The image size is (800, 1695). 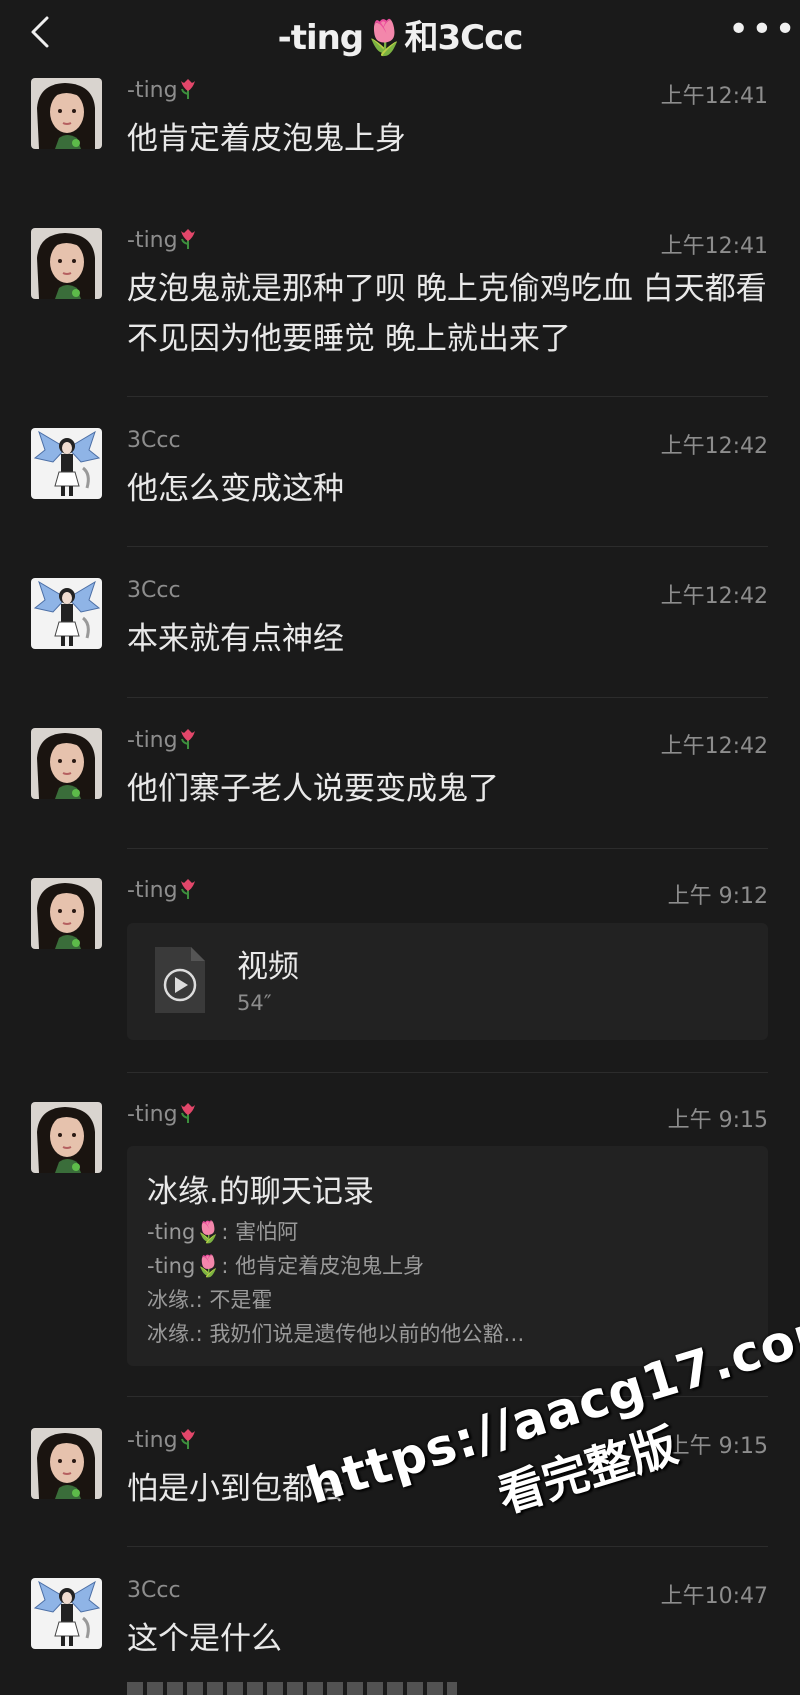 I want to click on message-text: 这个是什么, so click(x=449, y=1639).